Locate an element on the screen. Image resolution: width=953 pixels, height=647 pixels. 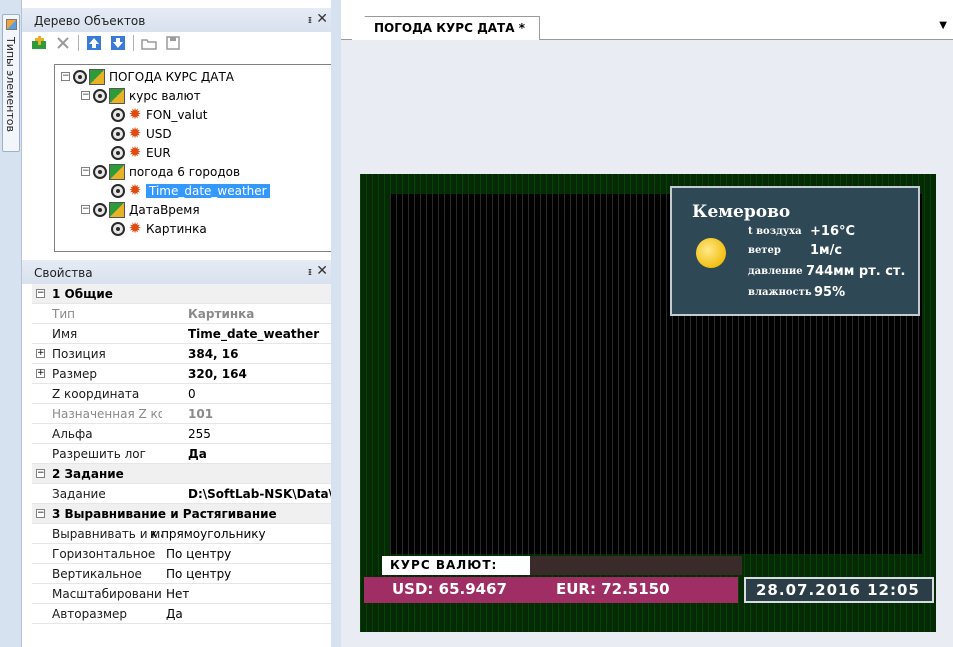
tree-node-item: ✹ FON_valut is located at coordinates (159, 114).